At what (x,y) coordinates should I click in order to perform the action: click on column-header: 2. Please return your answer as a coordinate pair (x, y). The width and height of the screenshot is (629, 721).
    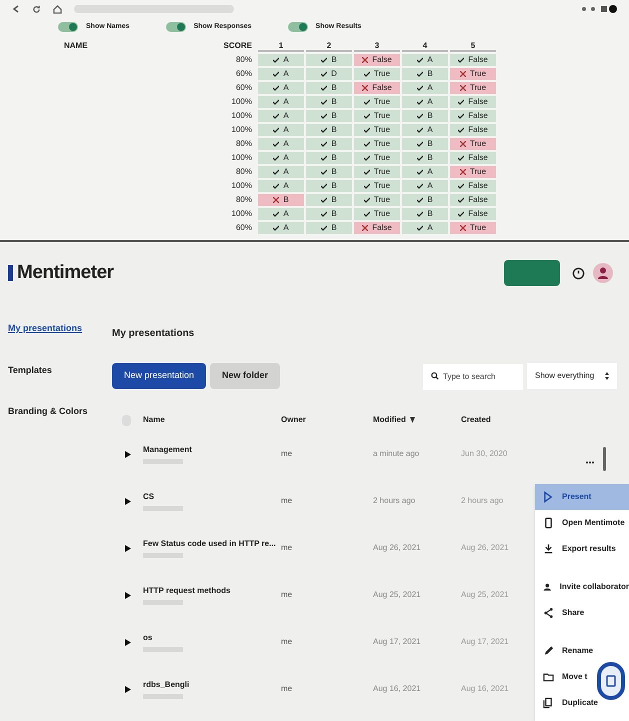
    Looking at the image, I should click on (329, 46).